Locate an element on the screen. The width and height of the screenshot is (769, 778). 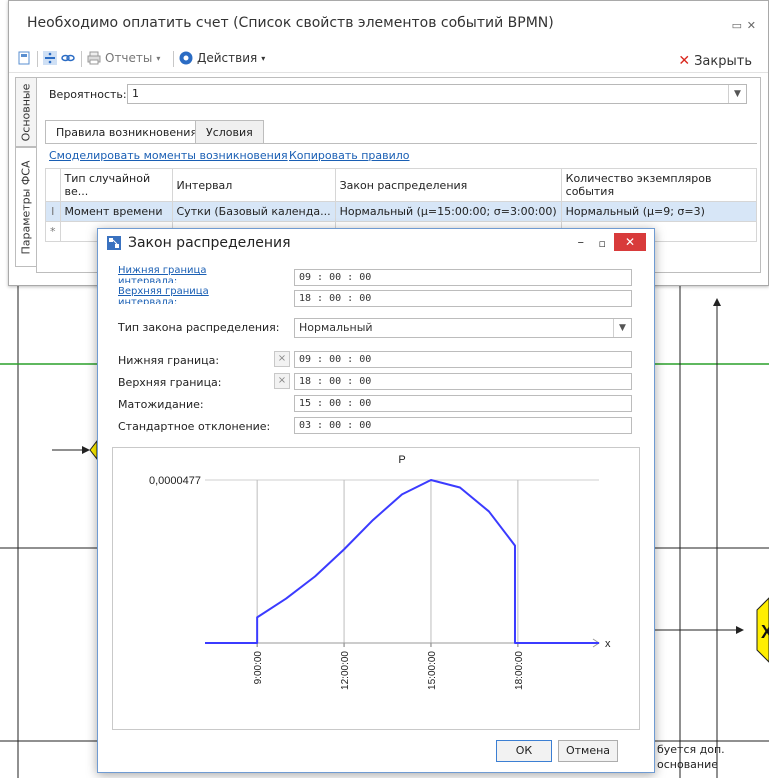
mean-label: Матожидание: is located at coordinates (161, 404).